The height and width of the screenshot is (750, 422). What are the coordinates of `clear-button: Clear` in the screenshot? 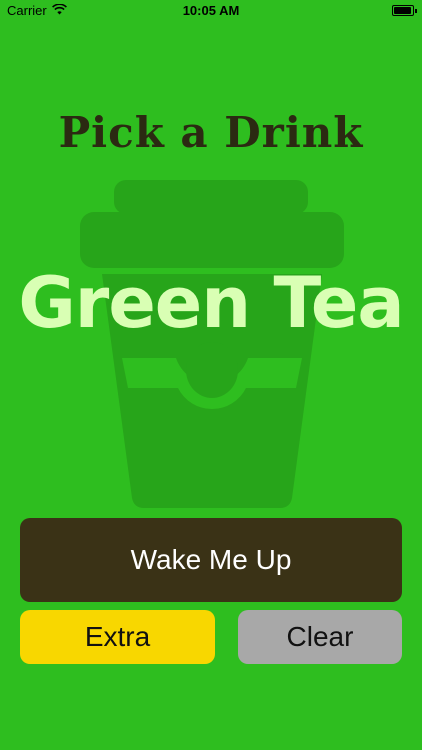 It's located at (320, 637).